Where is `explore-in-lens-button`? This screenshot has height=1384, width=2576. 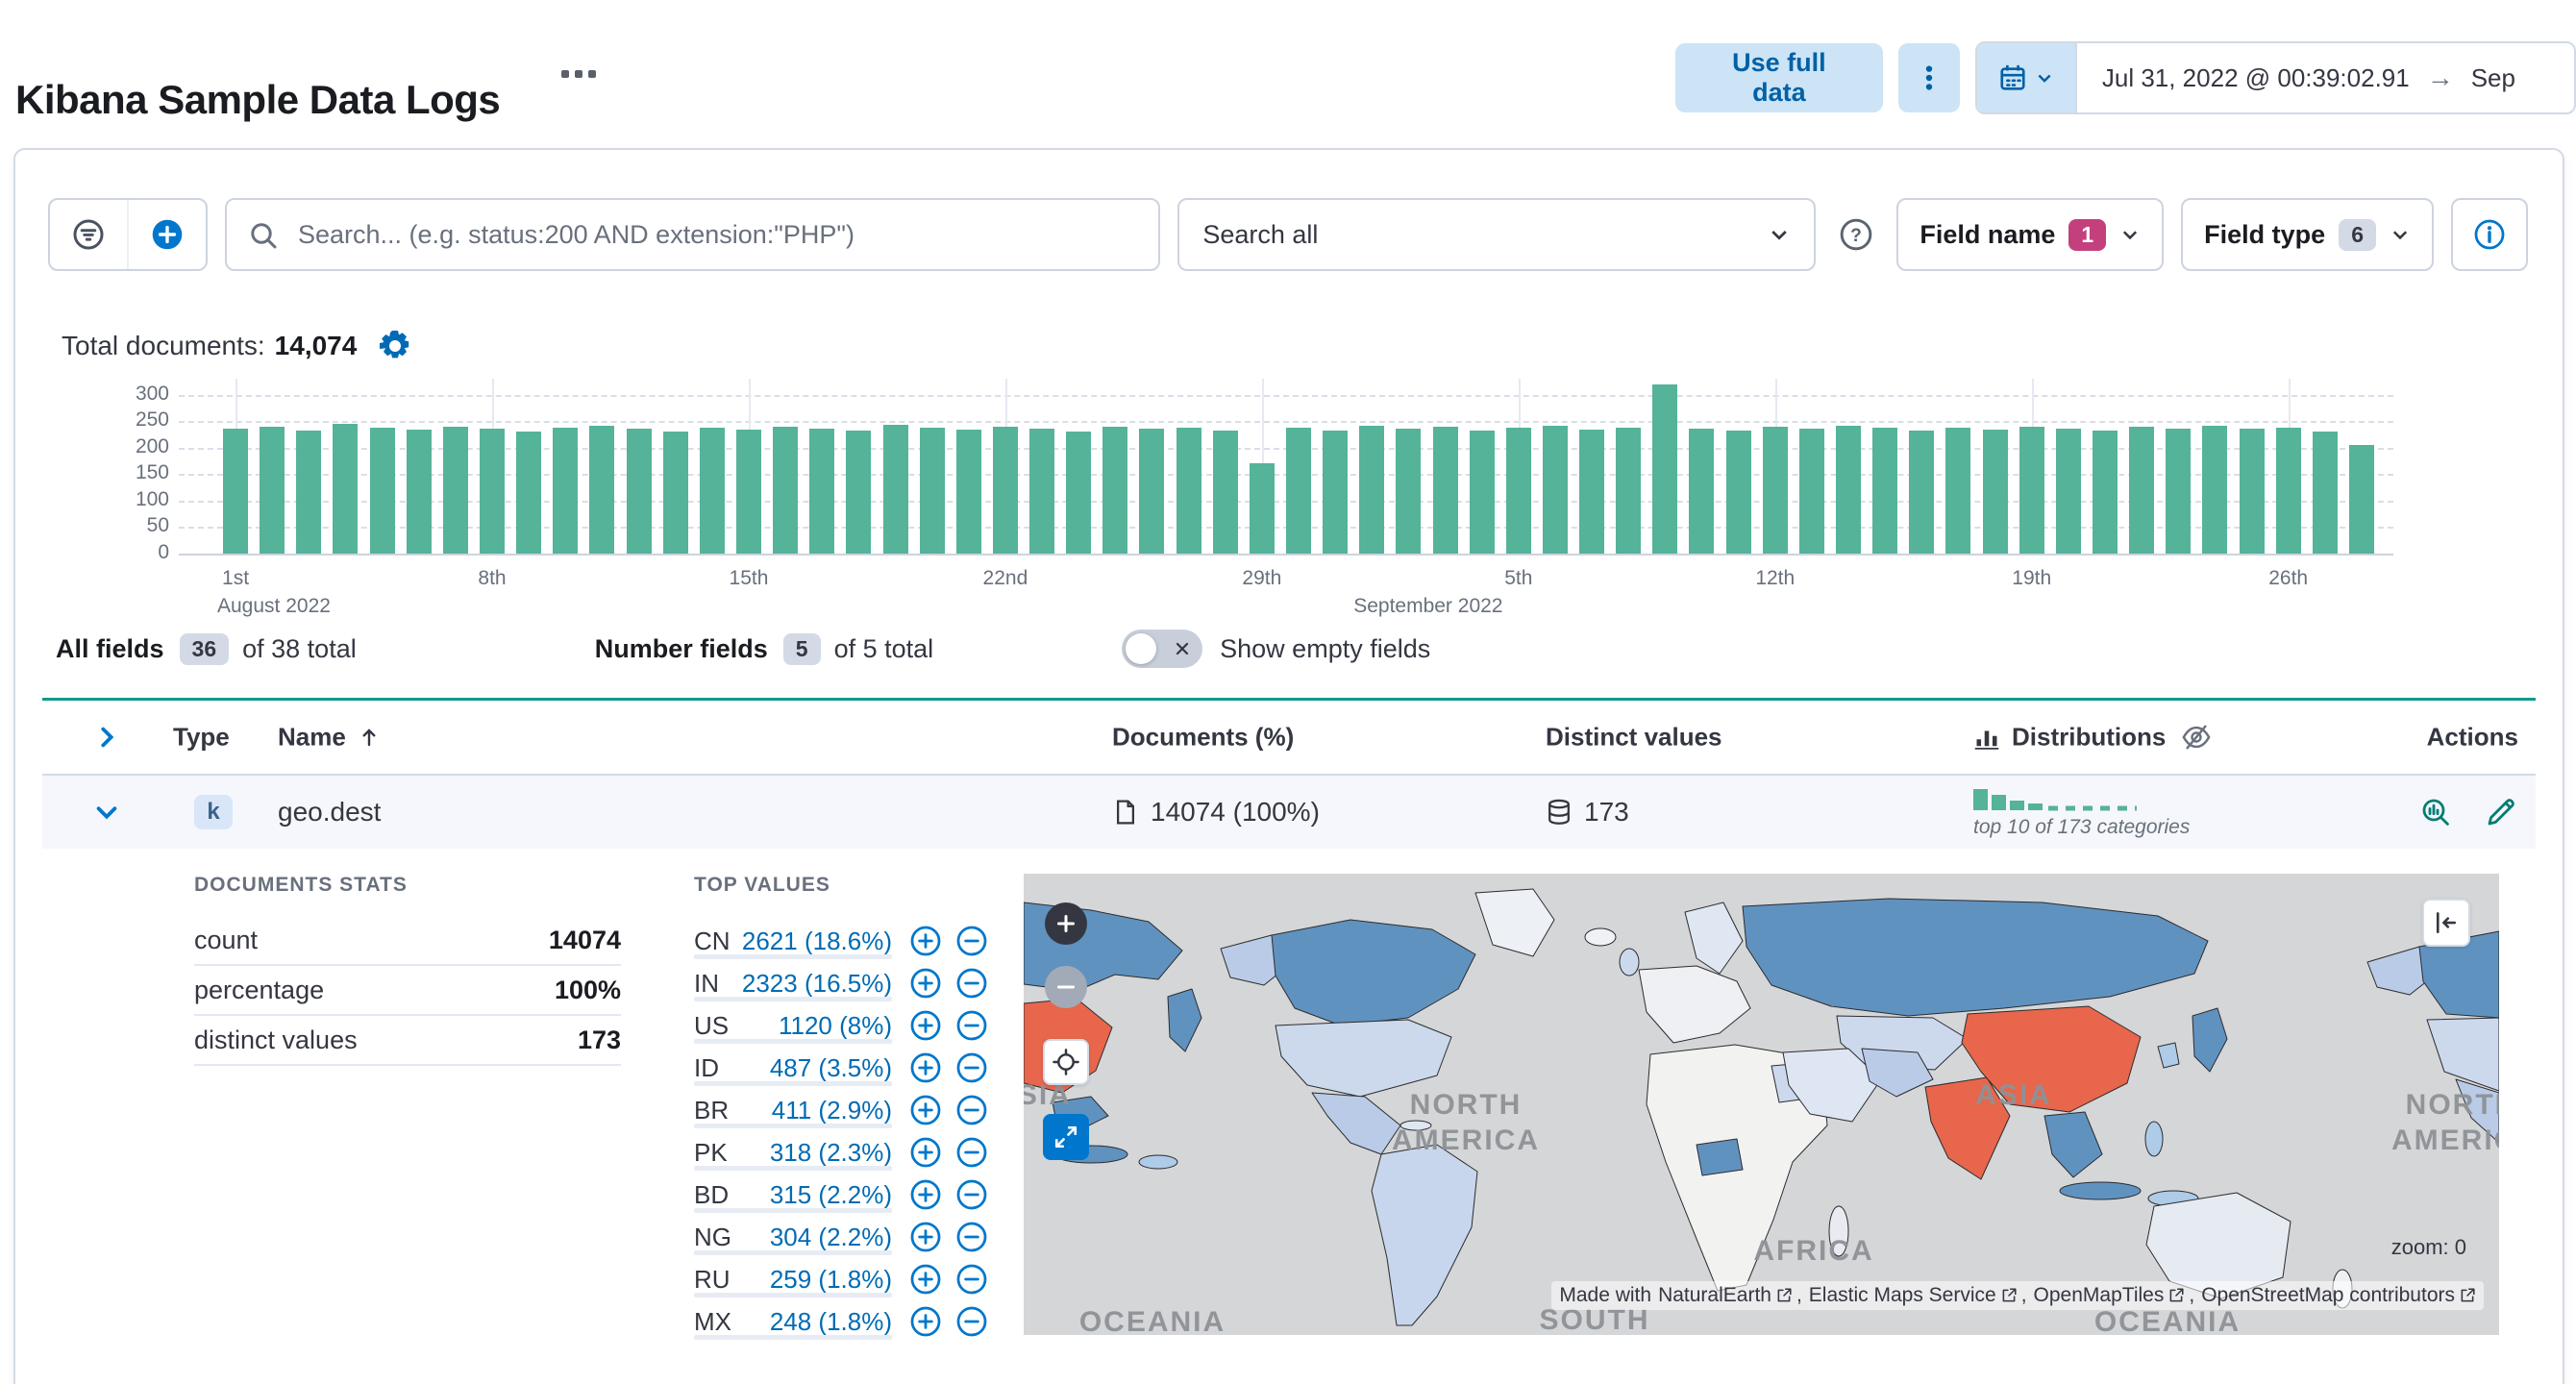
explore-in-lens-button is located at coordinates (2435, 812).